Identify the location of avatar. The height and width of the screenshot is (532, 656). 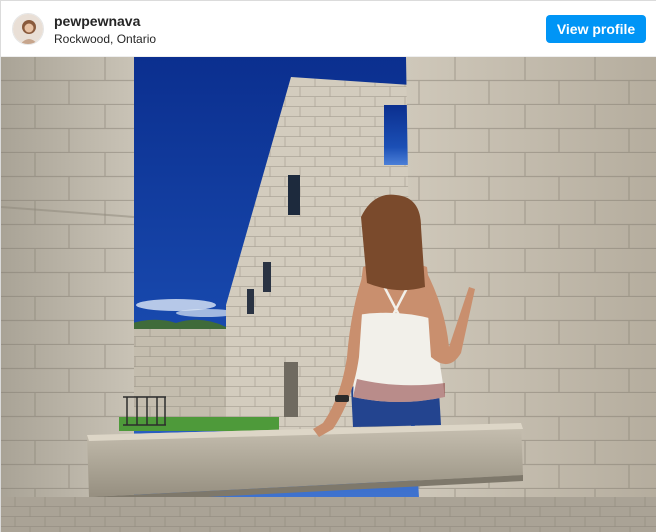
(28, 29).